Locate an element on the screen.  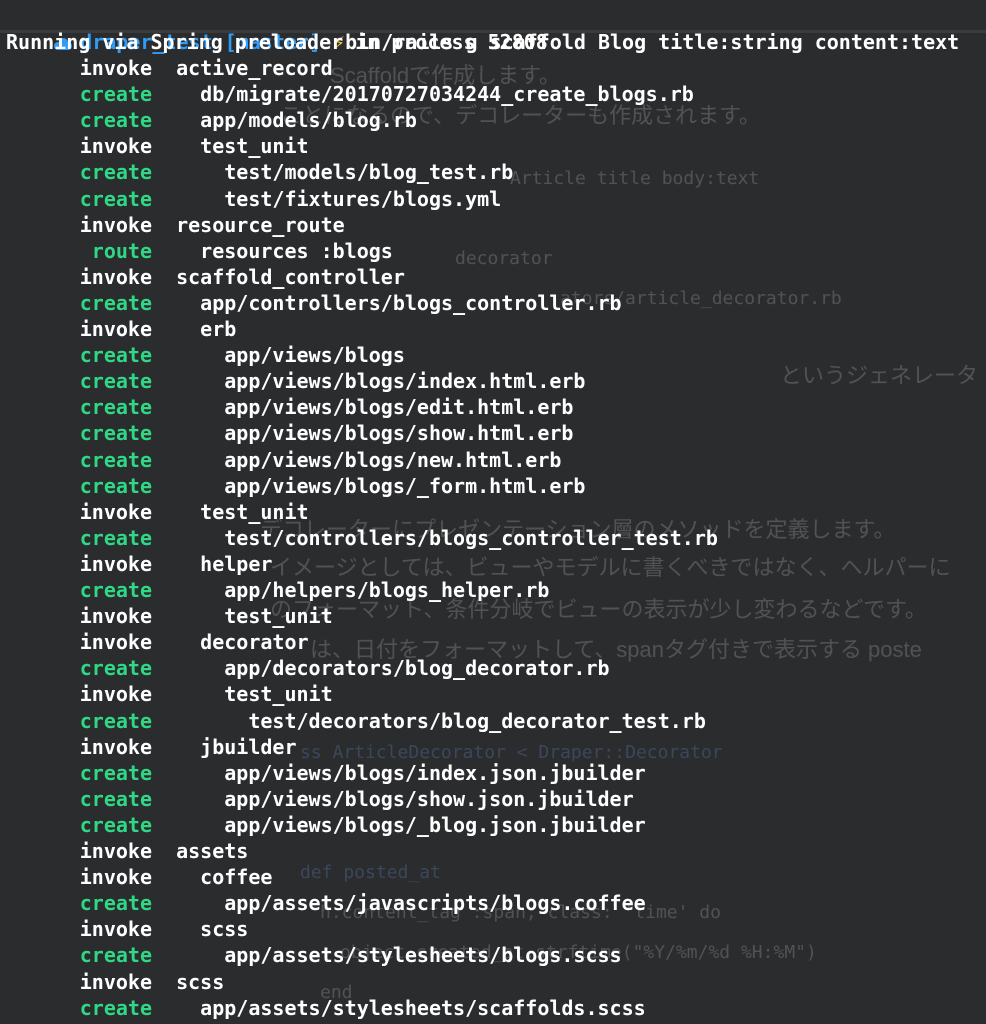
output-line: create app/views/blogs is located at coordinates (202, 355).